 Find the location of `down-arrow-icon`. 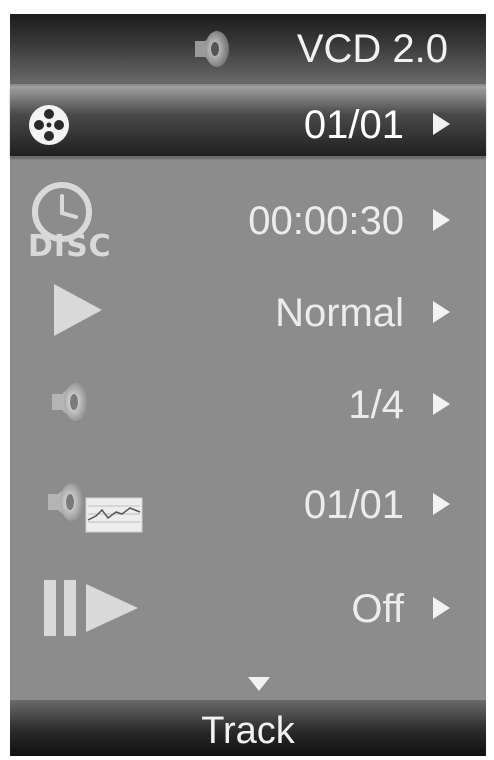

down-arrow-icon is located at coordinates (259, 684).